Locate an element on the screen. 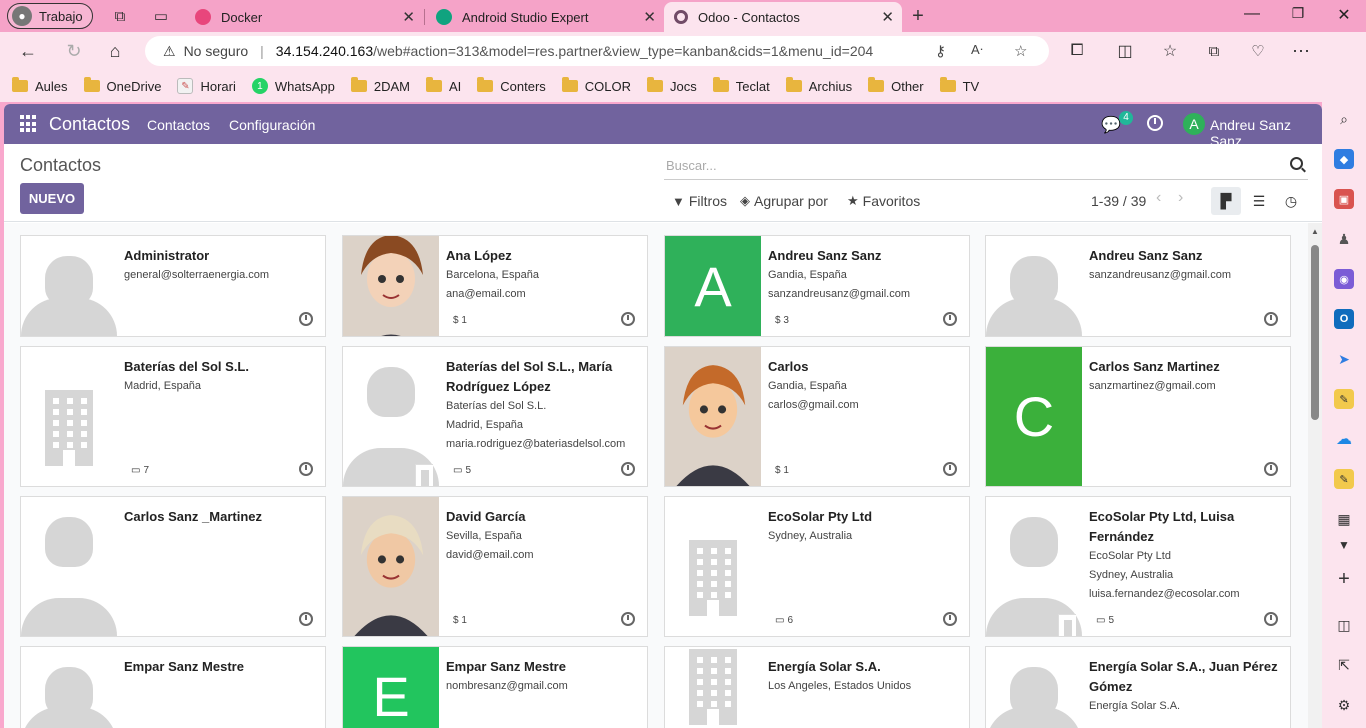  pager-next-icon: › is located at coordinates (1180, 198).